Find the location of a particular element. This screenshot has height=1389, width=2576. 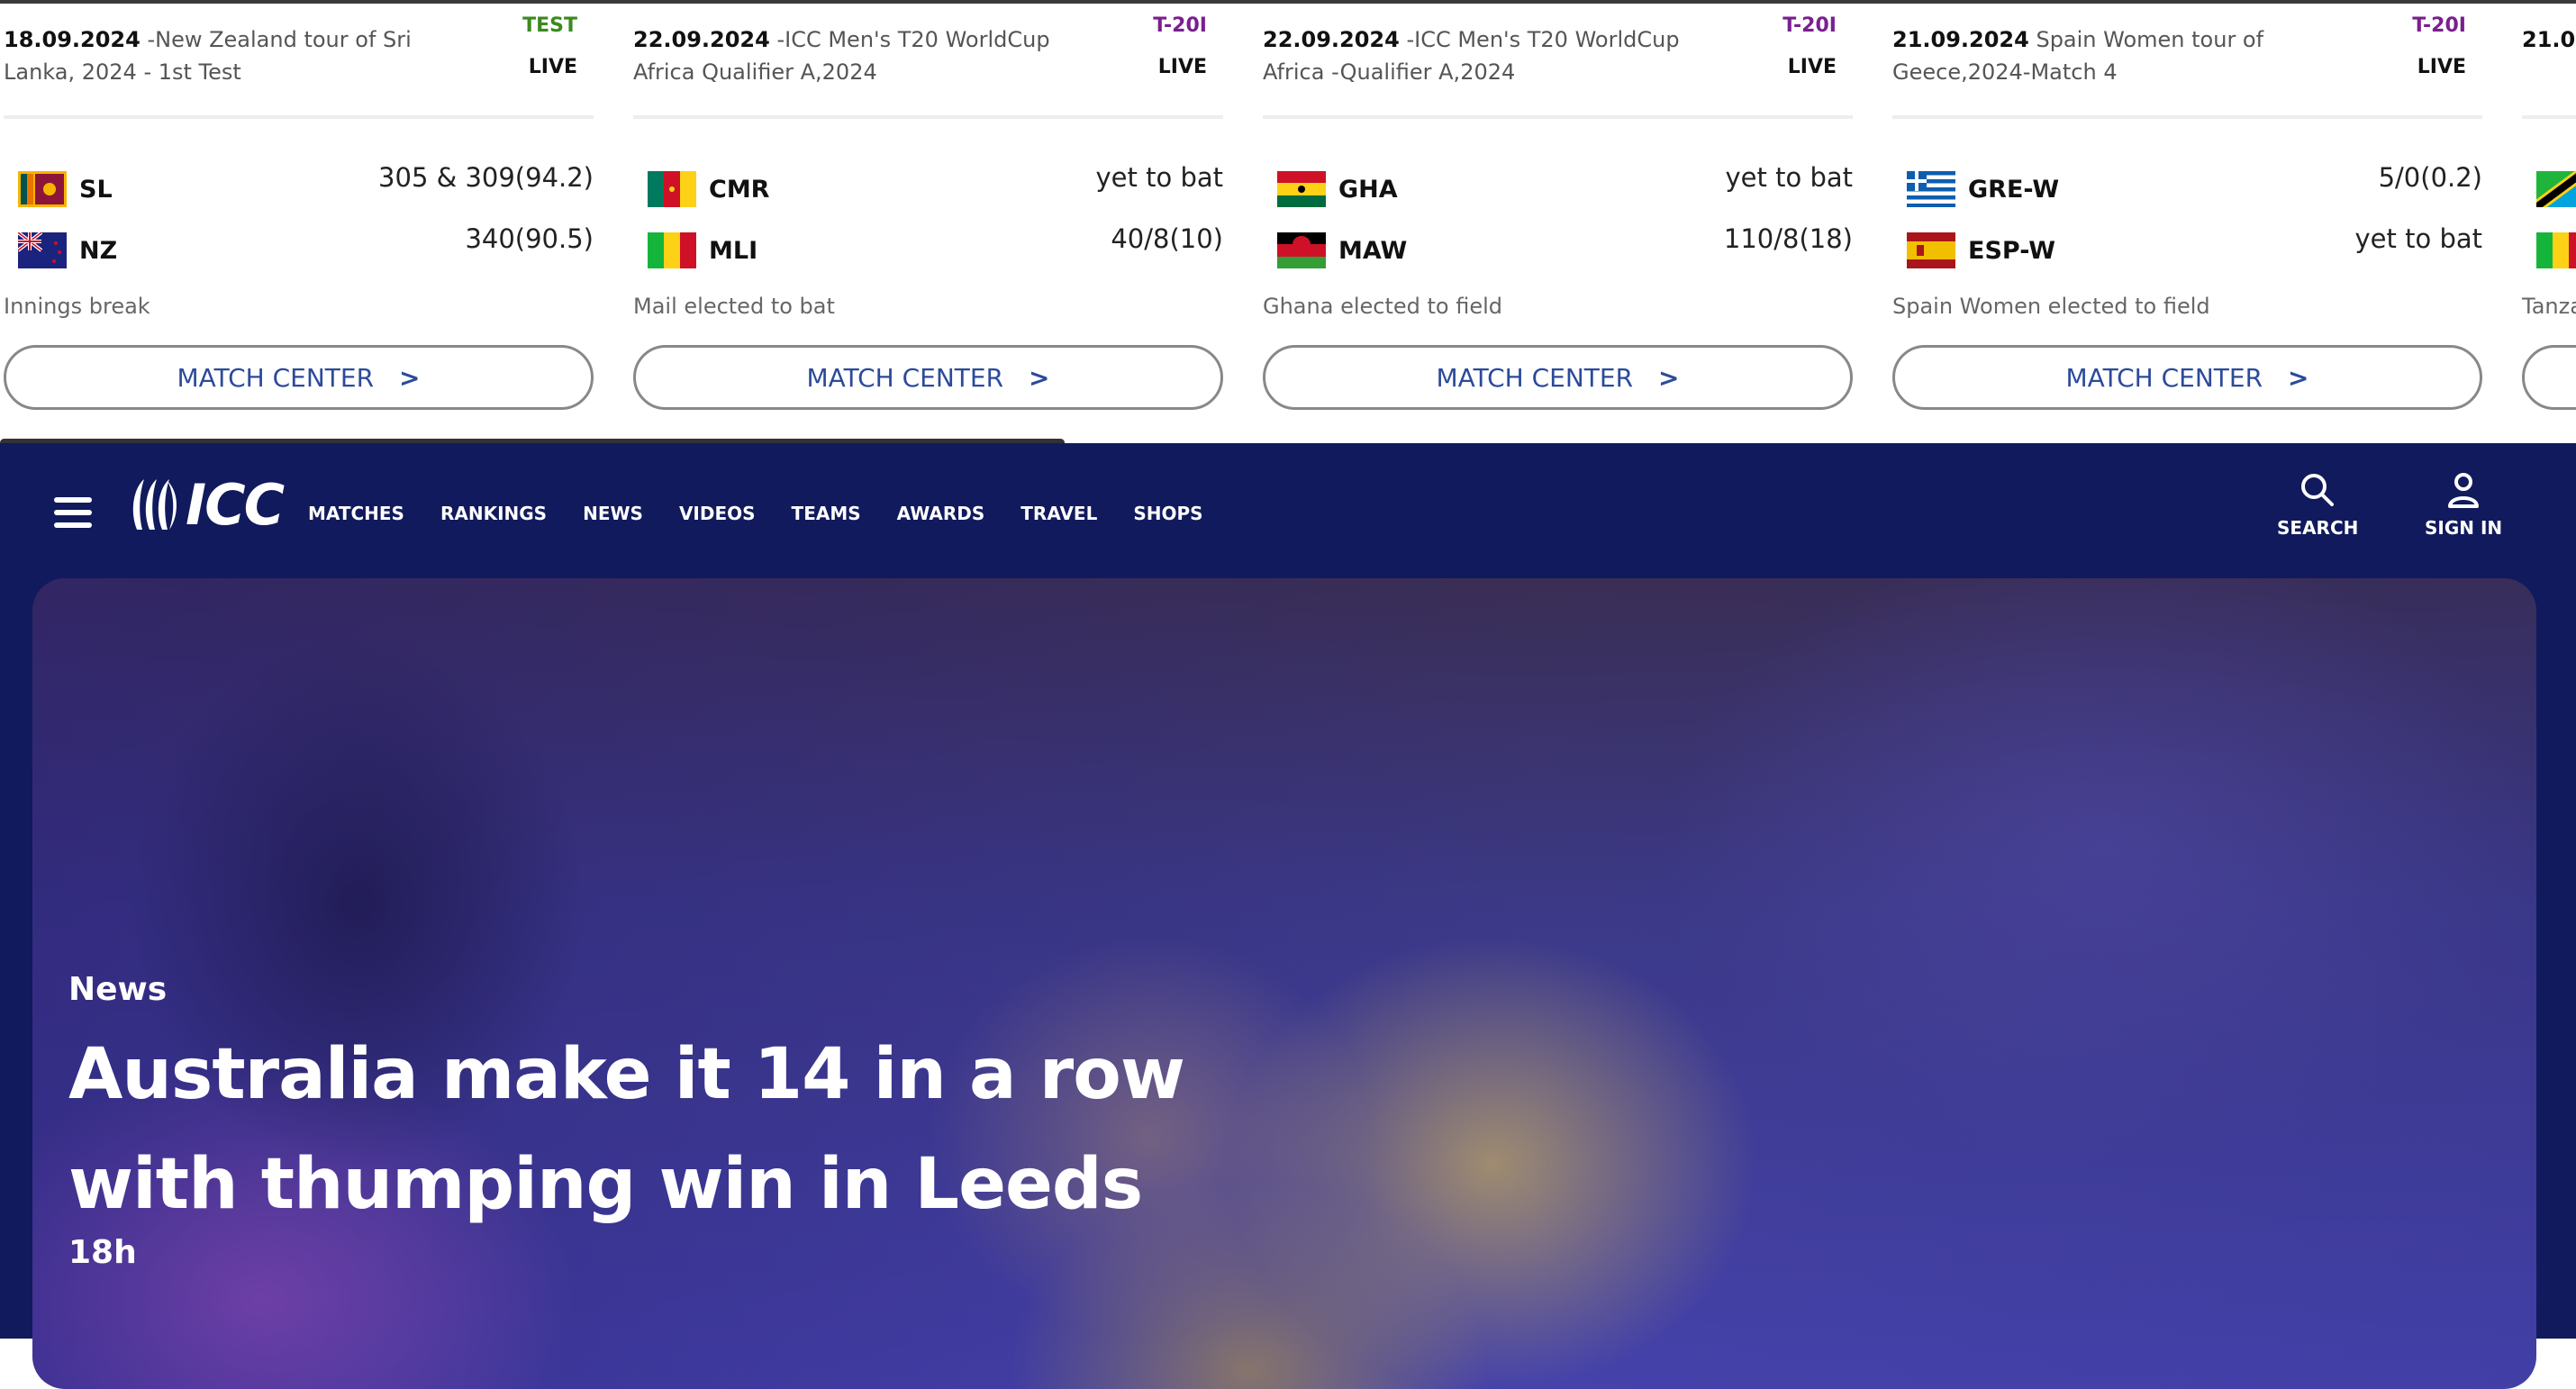

sign-in-button: SIGN IN is located at coordinates (2463, 506).